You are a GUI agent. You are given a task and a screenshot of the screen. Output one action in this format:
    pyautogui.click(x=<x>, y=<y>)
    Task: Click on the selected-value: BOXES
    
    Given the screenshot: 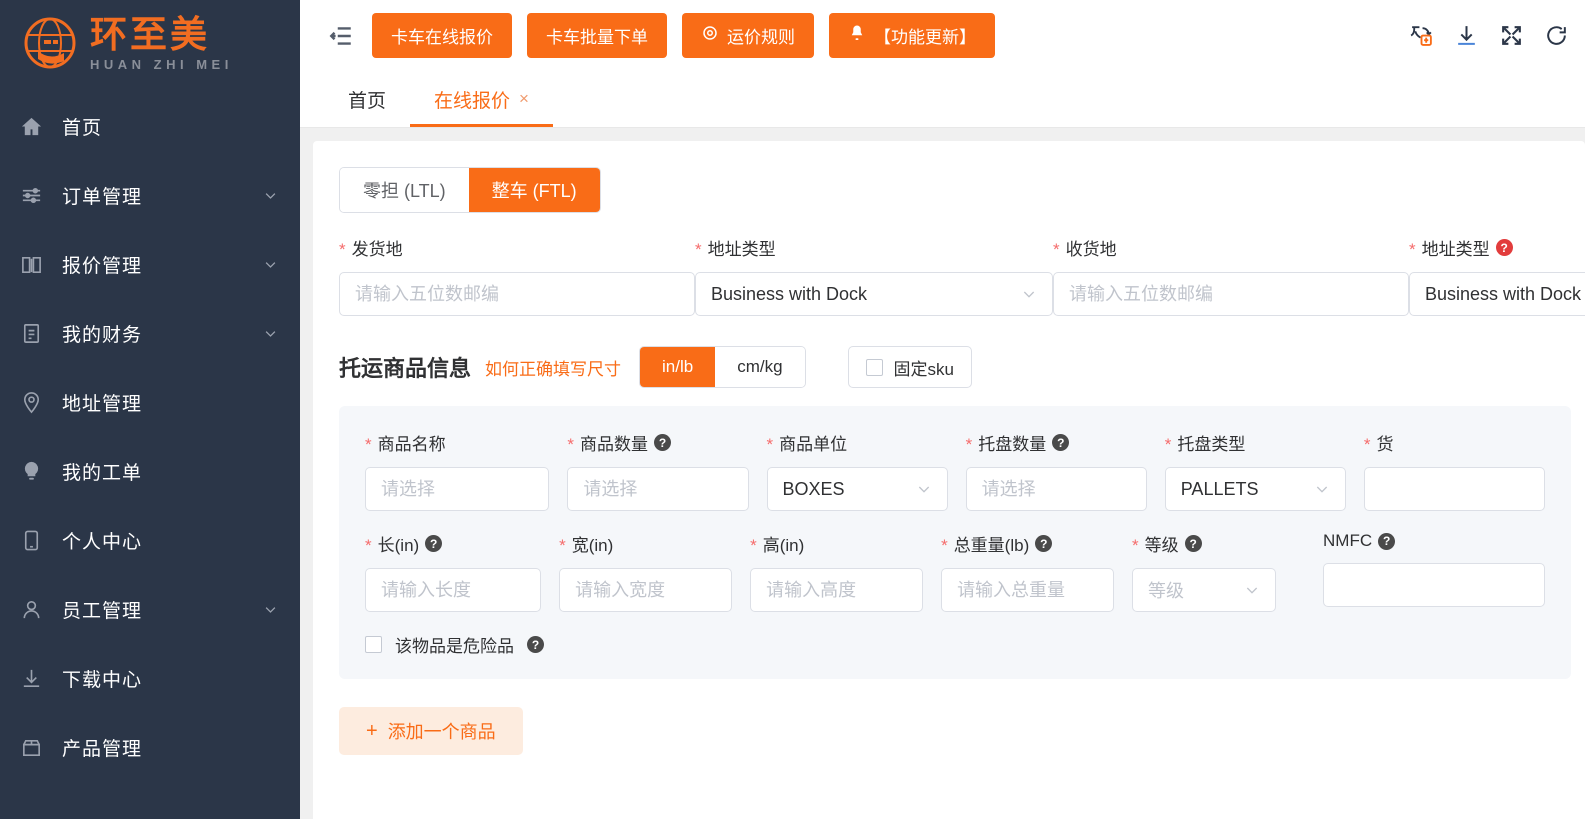 What is the action you would take?
    pyautogui.click(x=813, y=488)
    